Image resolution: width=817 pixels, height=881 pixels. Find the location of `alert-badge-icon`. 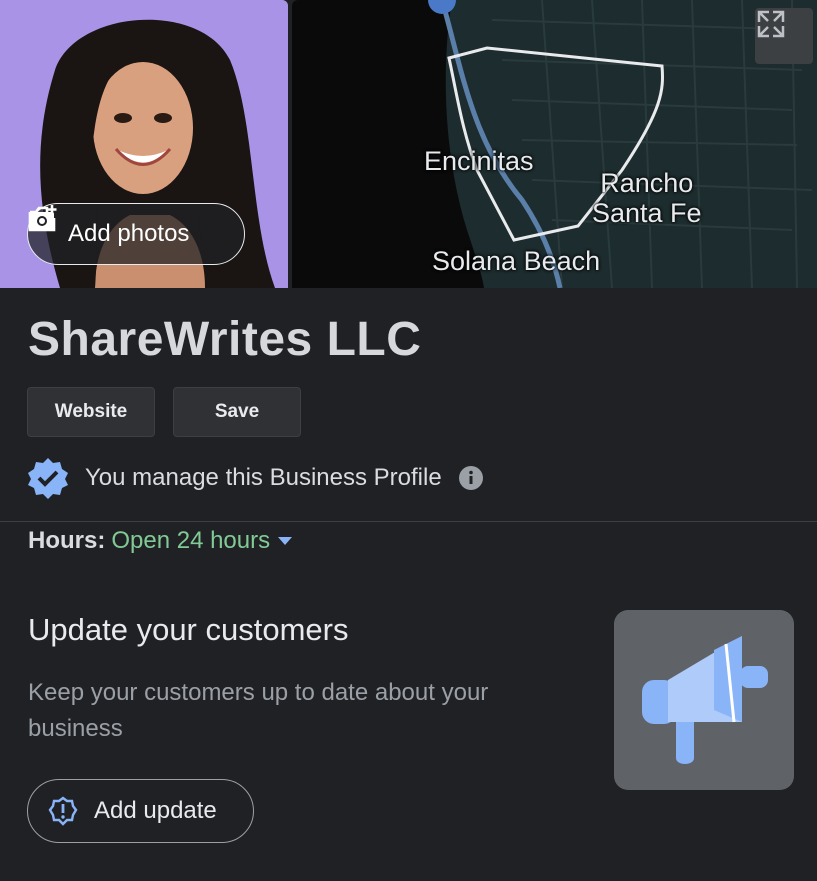

alert-badge-icon is located at coordinates (63, 811).